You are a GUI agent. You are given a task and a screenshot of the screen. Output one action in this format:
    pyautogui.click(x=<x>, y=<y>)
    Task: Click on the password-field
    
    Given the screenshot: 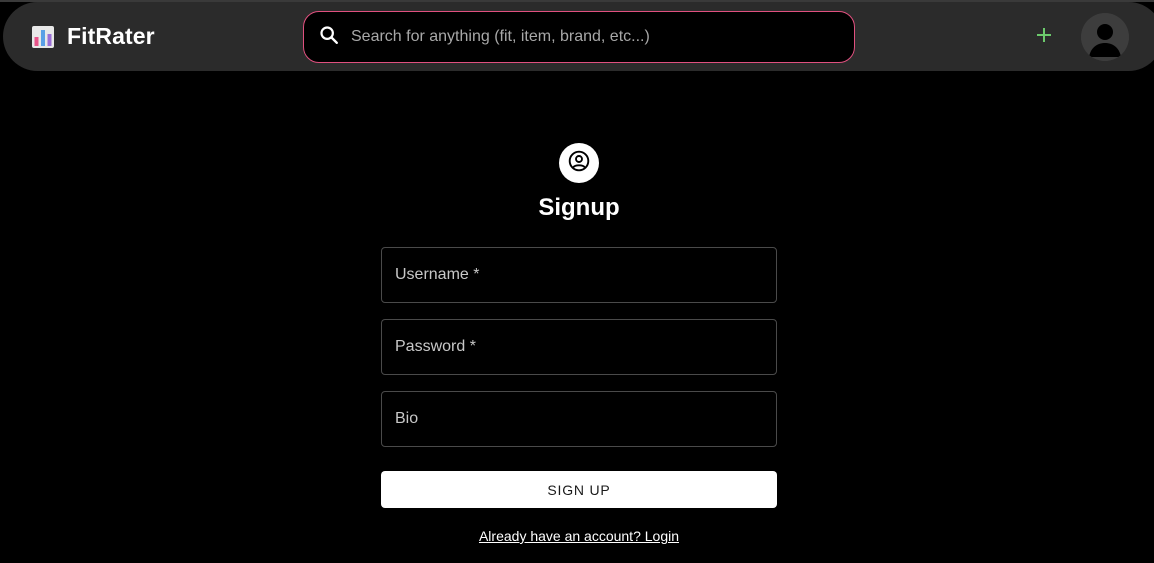 What is the action you would take?
    pyautogui.click(x=579, y=347)
    